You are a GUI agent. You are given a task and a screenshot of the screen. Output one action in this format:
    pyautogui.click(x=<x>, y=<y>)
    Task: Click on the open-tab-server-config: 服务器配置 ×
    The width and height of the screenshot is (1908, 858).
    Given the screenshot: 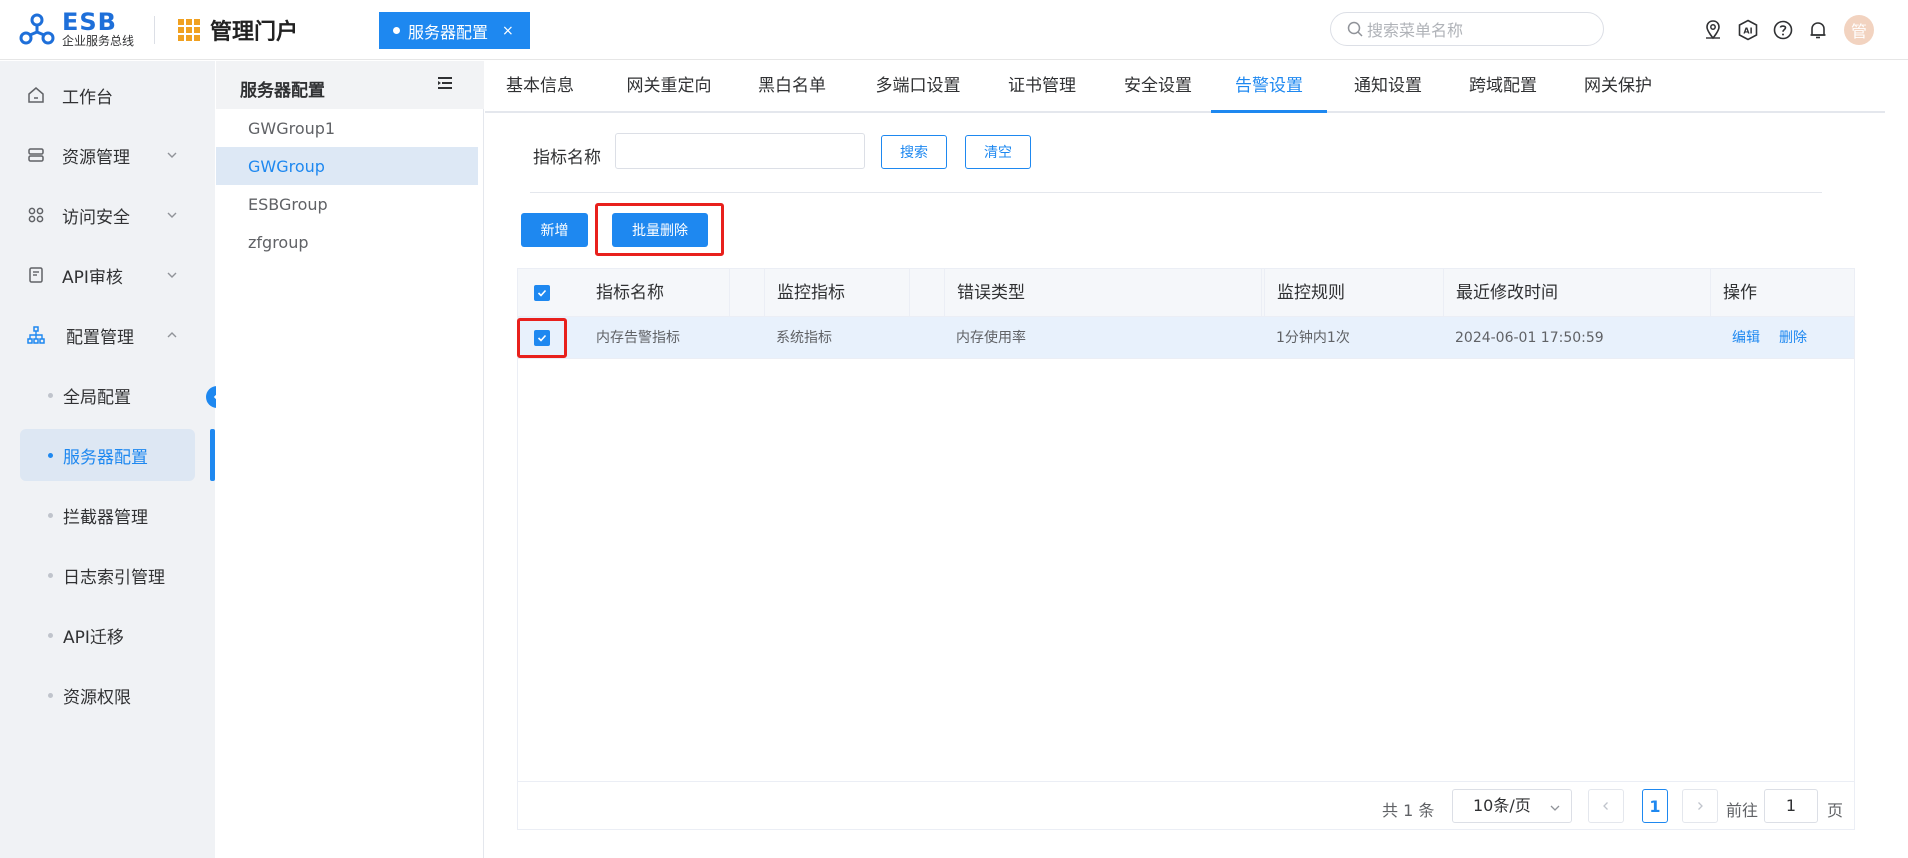 What is the action you would take?
    pyautogui.click(x=454, y=30)
    